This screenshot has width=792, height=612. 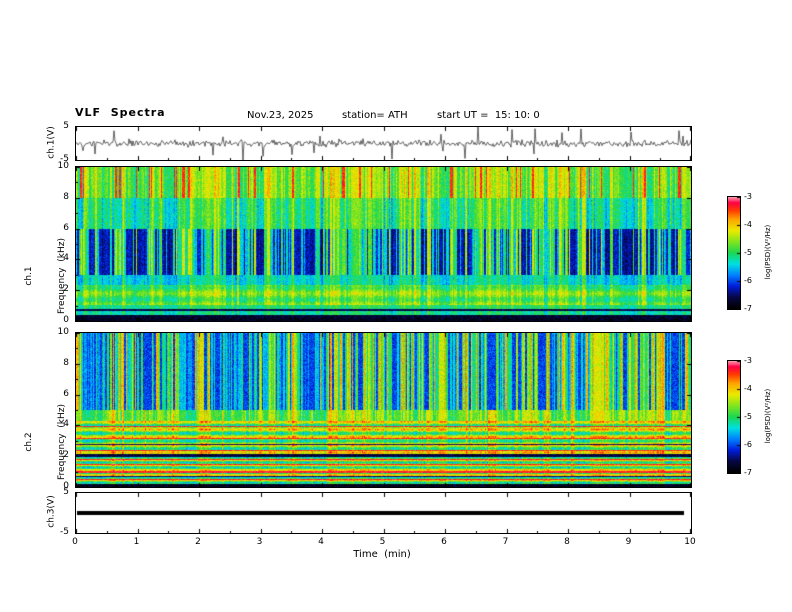 What do you see at coordinates (505, 542) in the screenshot?
I see `x-tick-label: 7` at bounding box center [505, 542].